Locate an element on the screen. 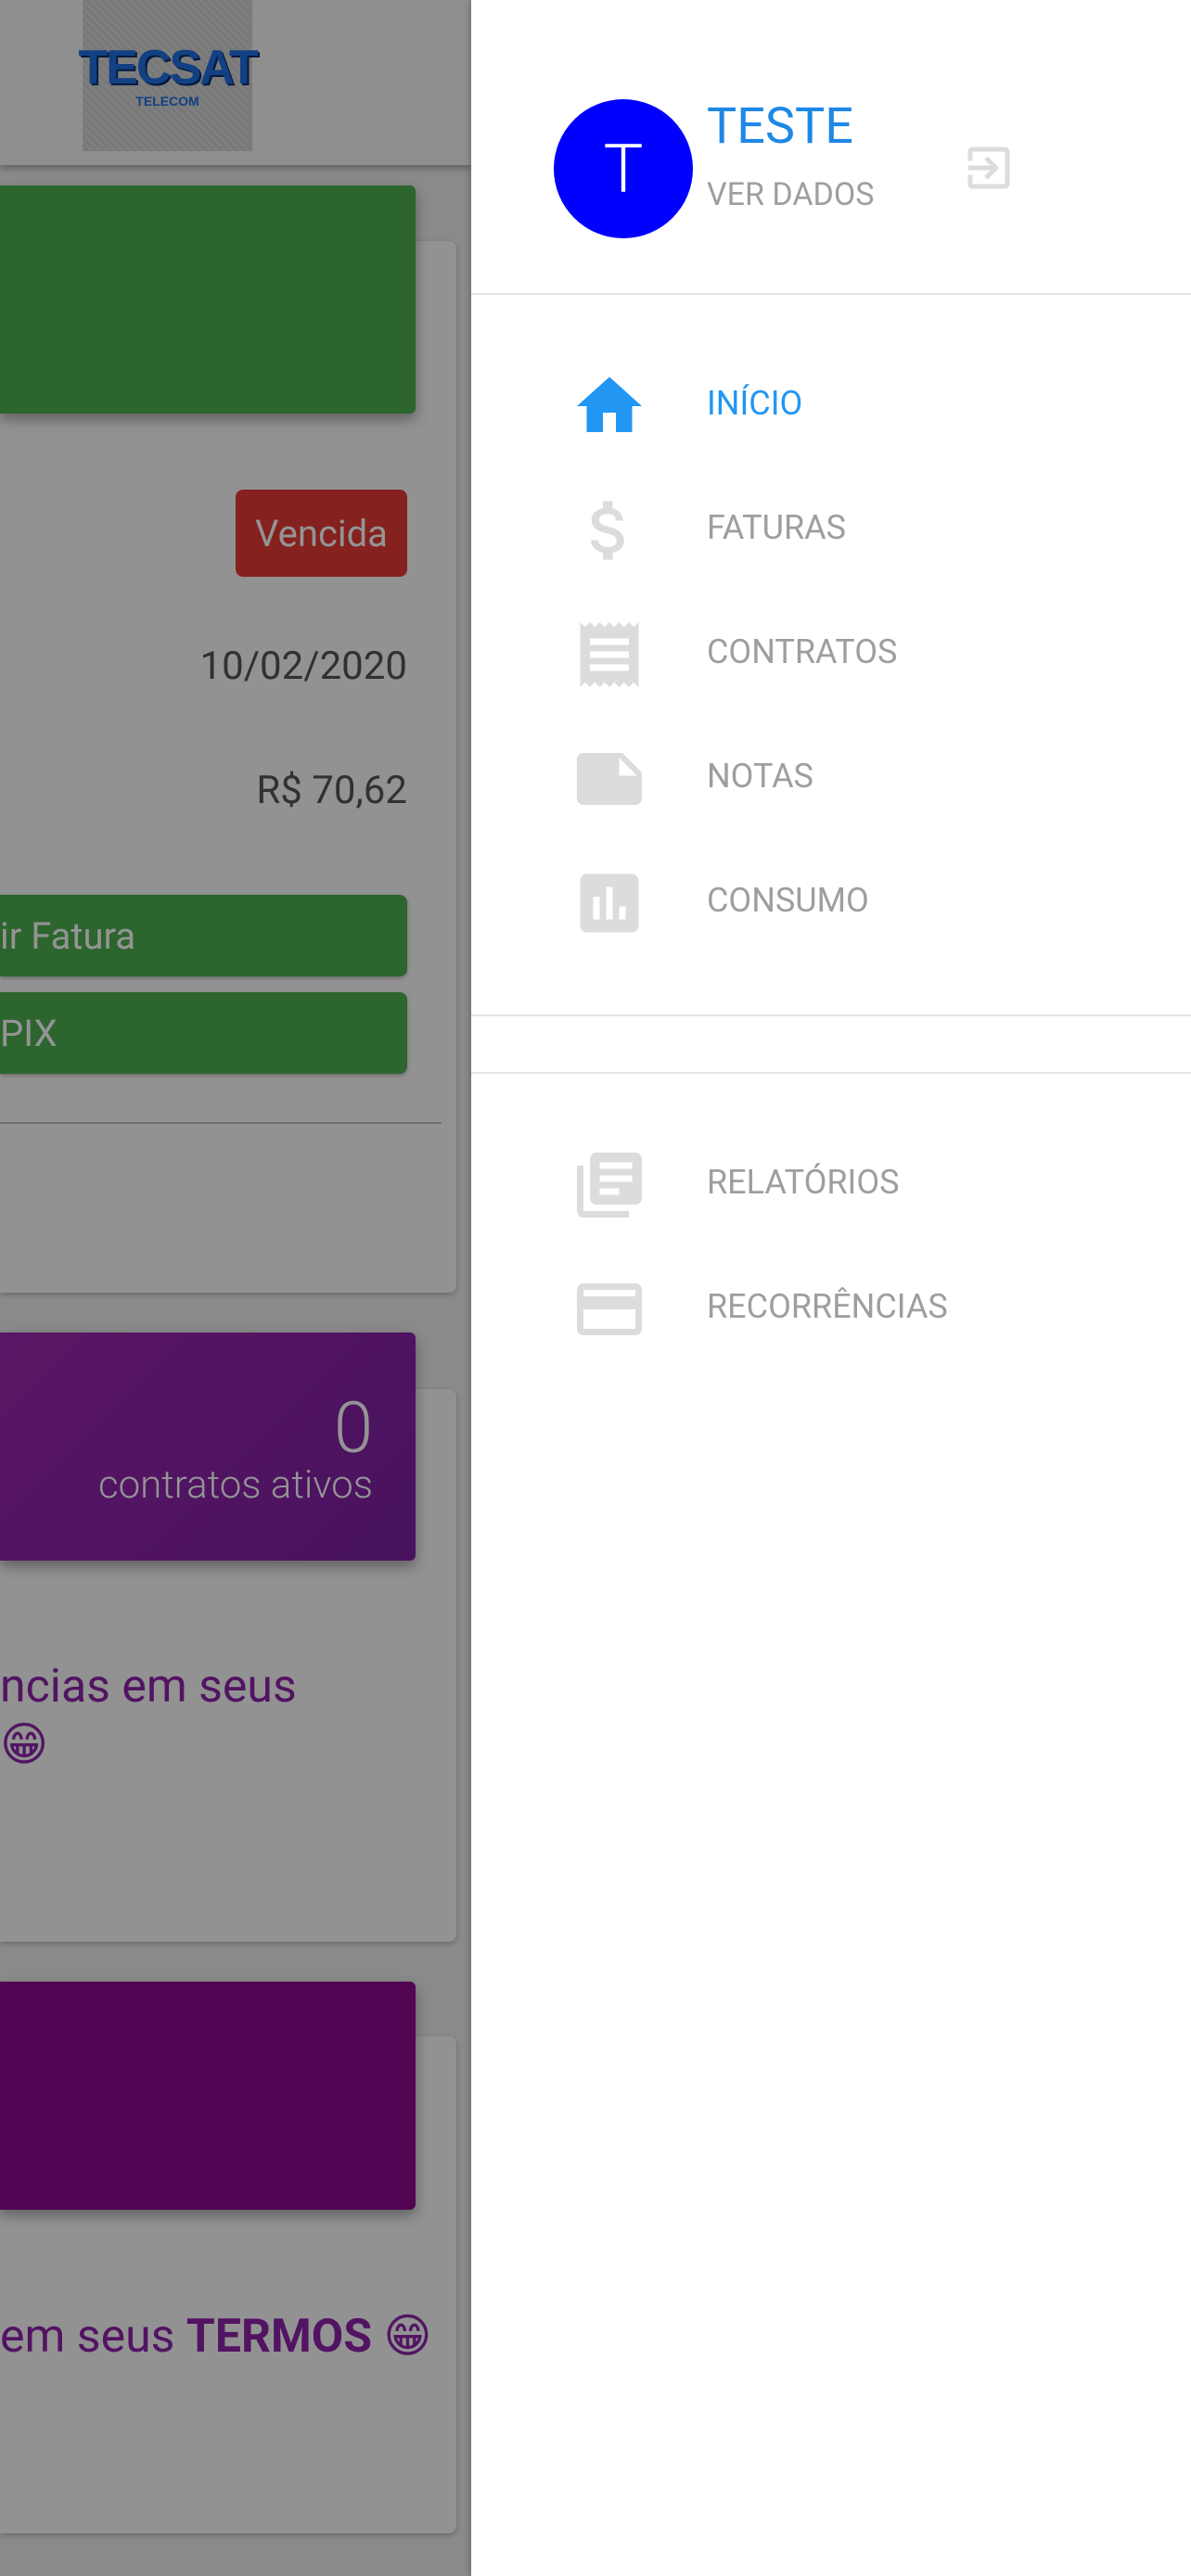  credit-card-icon is located at coordinates (609, 1309).